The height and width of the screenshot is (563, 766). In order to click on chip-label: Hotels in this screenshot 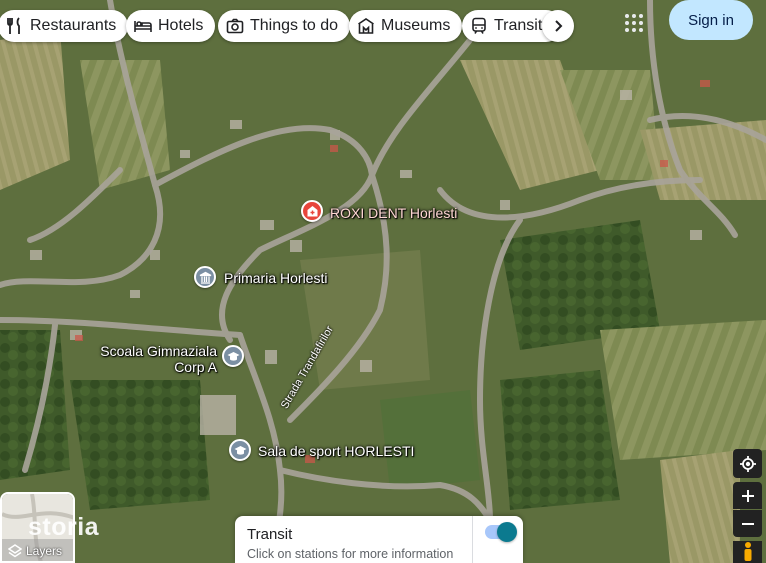, I will do `click(181, 25)`.